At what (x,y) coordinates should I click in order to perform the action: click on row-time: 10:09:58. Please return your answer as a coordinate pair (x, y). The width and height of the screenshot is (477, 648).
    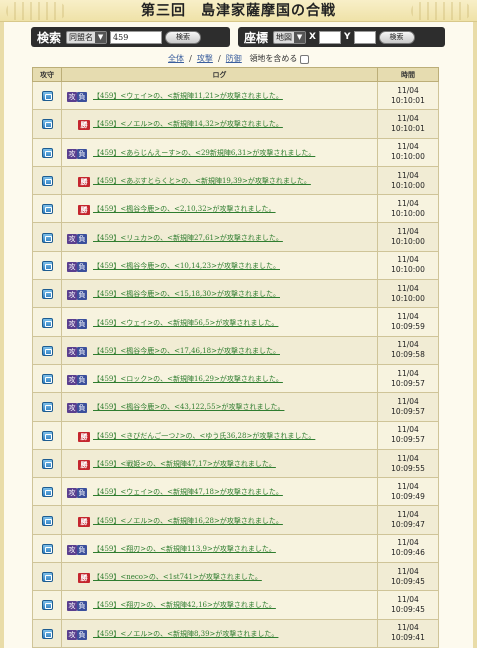
    Looking at the image, I should click on (408, 355).